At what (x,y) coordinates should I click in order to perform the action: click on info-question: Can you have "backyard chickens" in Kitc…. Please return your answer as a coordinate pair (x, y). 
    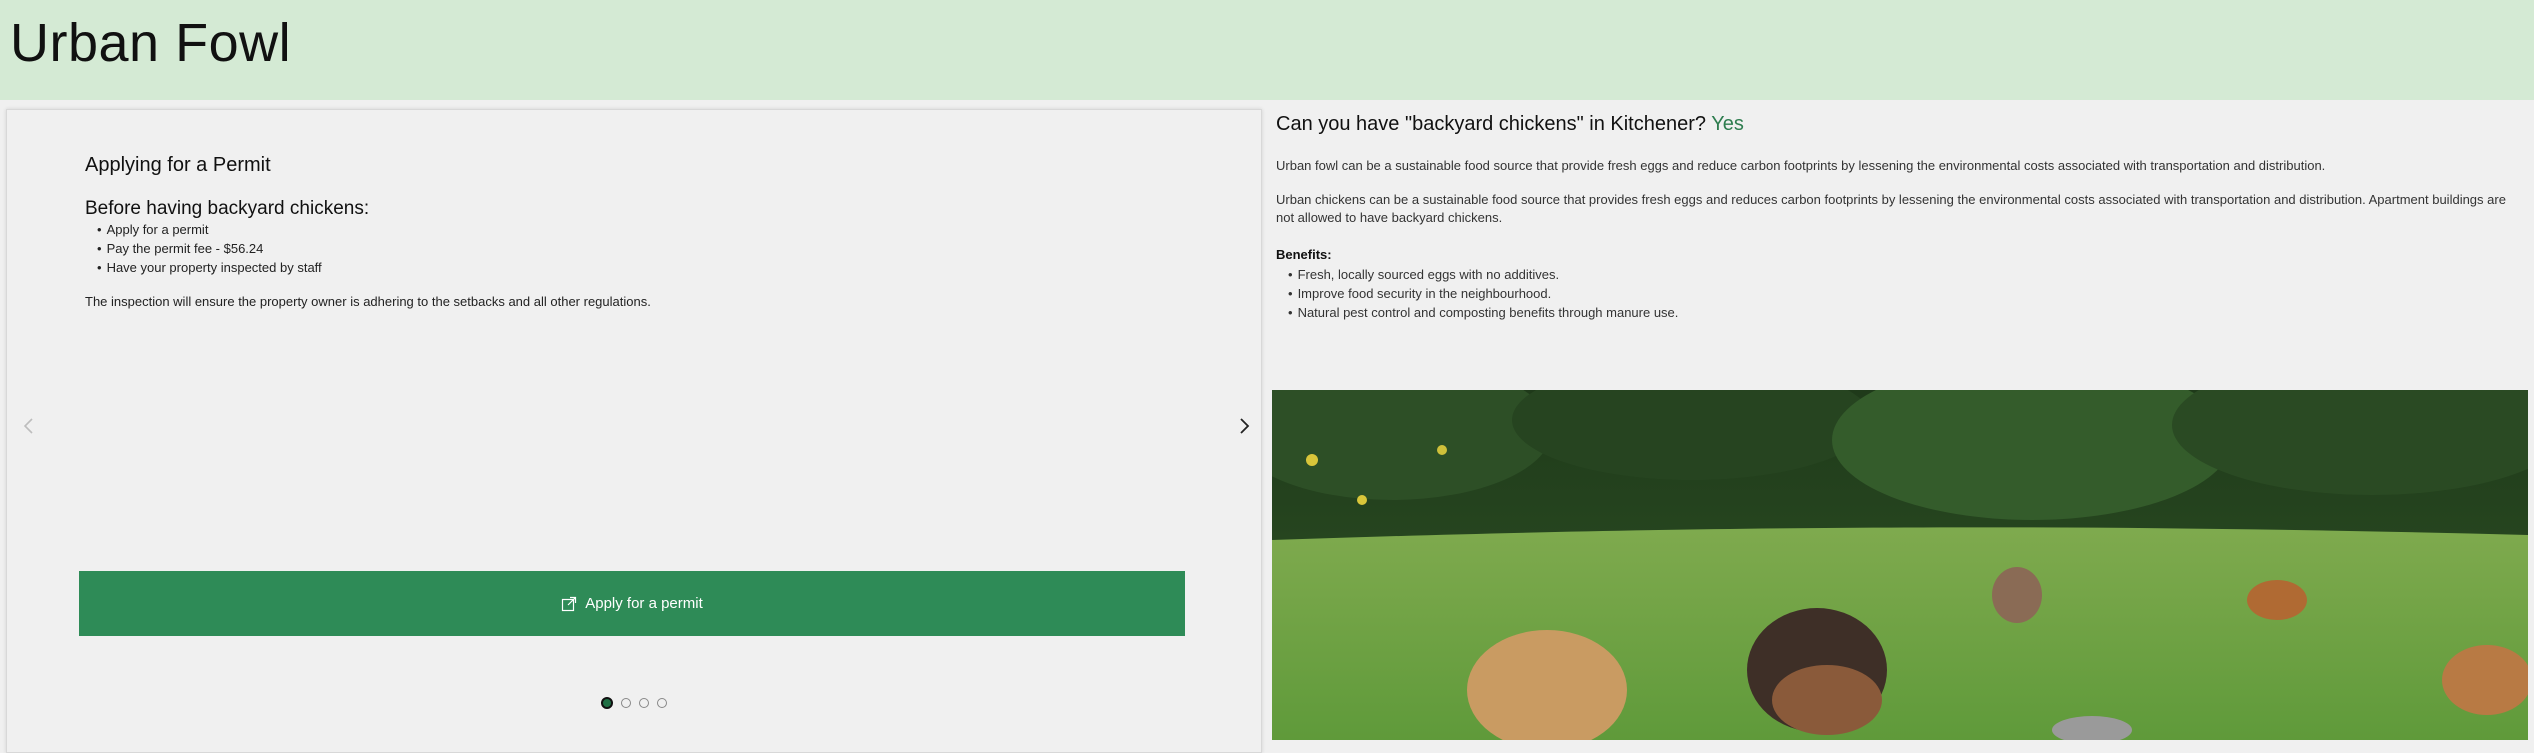
    Looking at the image, I should click on (1491, 124).